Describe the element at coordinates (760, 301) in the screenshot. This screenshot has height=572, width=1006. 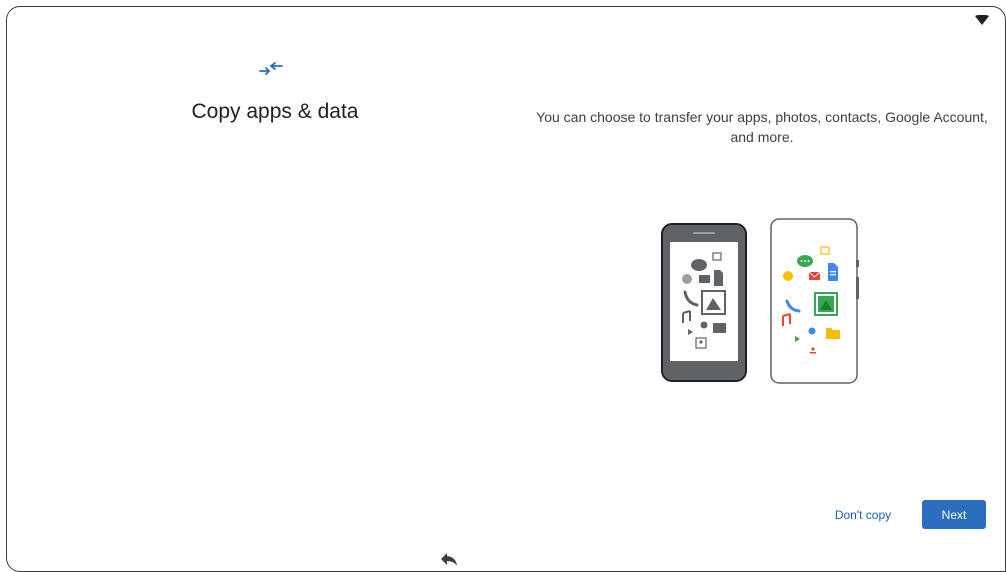
I see `phone-transfer-illustration` at that location.